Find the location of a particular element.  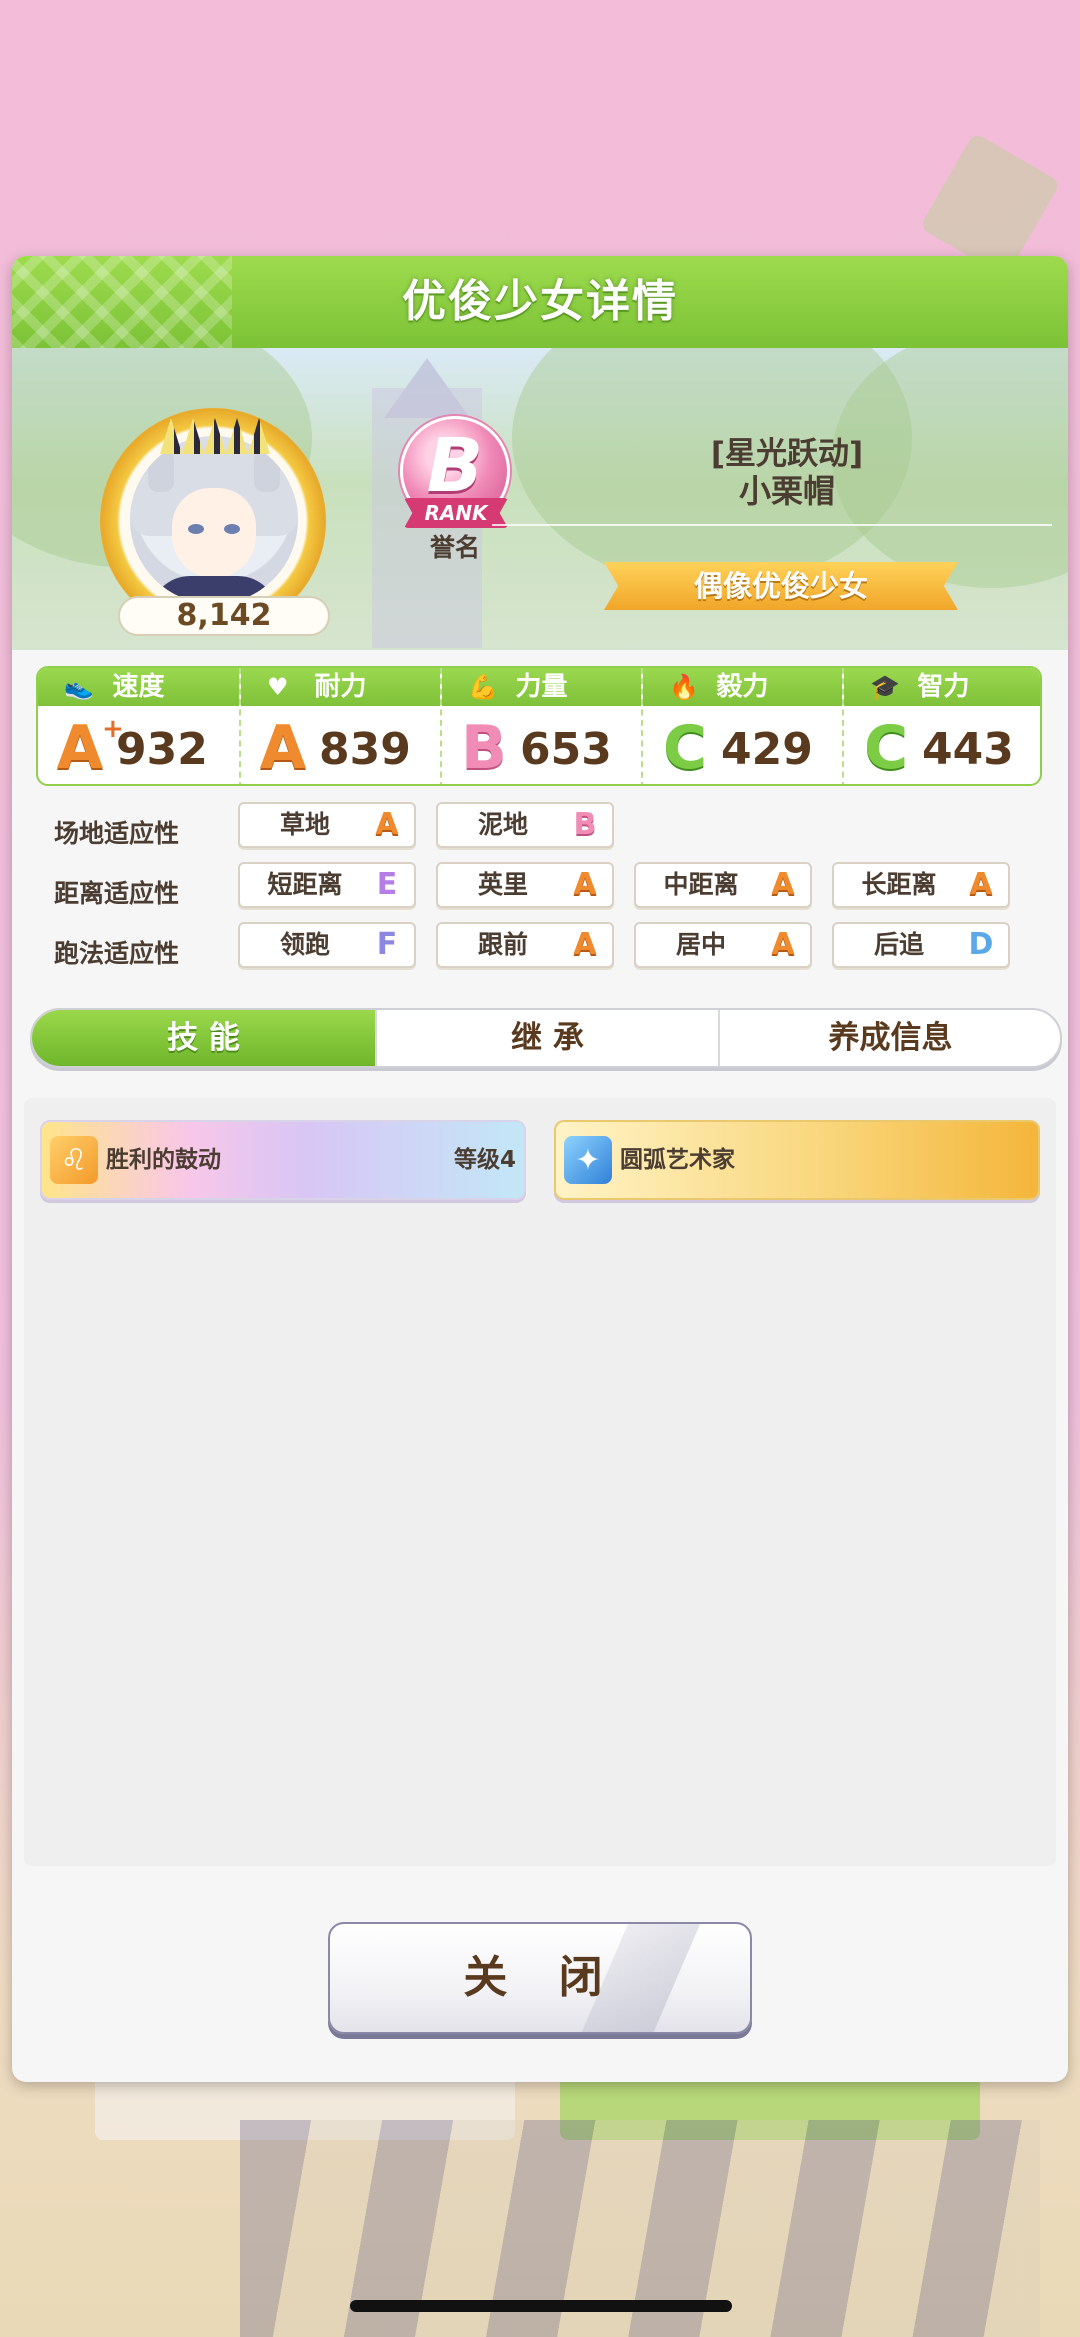

skill-name: 胜利的鼓动 is located at coordinates (163, 1160).